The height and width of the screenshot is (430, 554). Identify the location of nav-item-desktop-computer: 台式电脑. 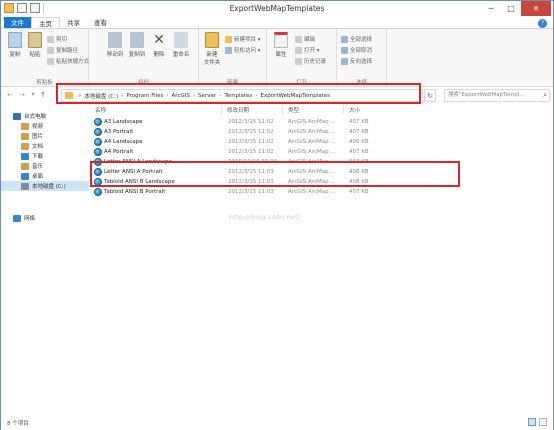
(29, 116).